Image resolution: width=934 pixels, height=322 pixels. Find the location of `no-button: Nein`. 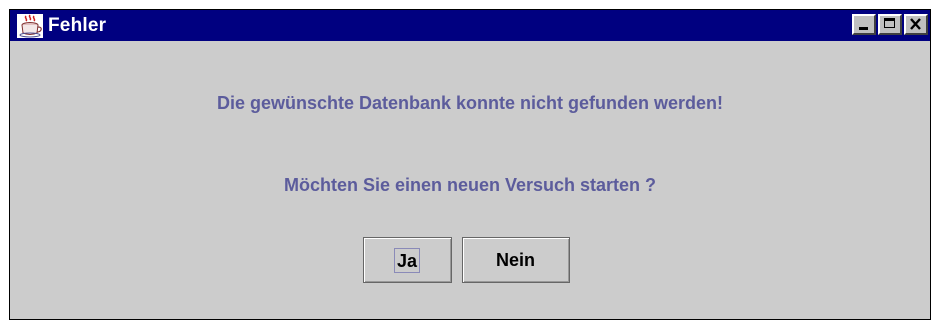

no-button: Nein is located at coordinates (515, 260).